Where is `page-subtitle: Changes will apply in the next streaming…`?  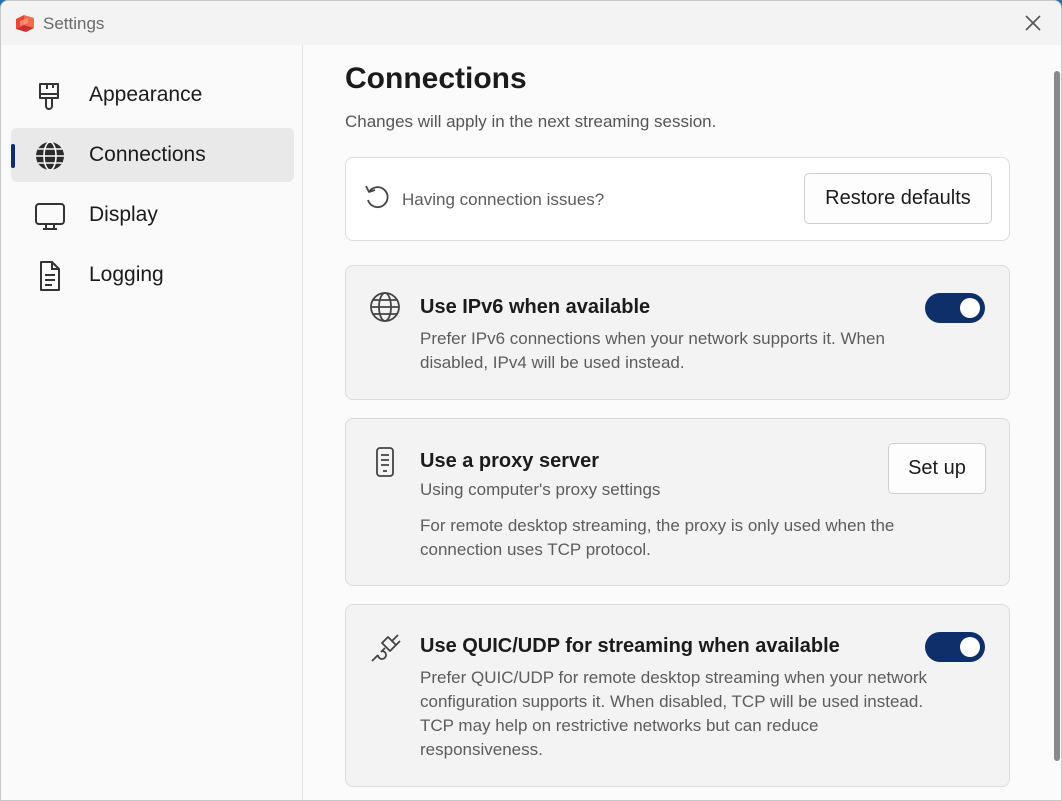 page-subtitle: Changes will apply in the next streaming… is located at coordinates (531, 121).